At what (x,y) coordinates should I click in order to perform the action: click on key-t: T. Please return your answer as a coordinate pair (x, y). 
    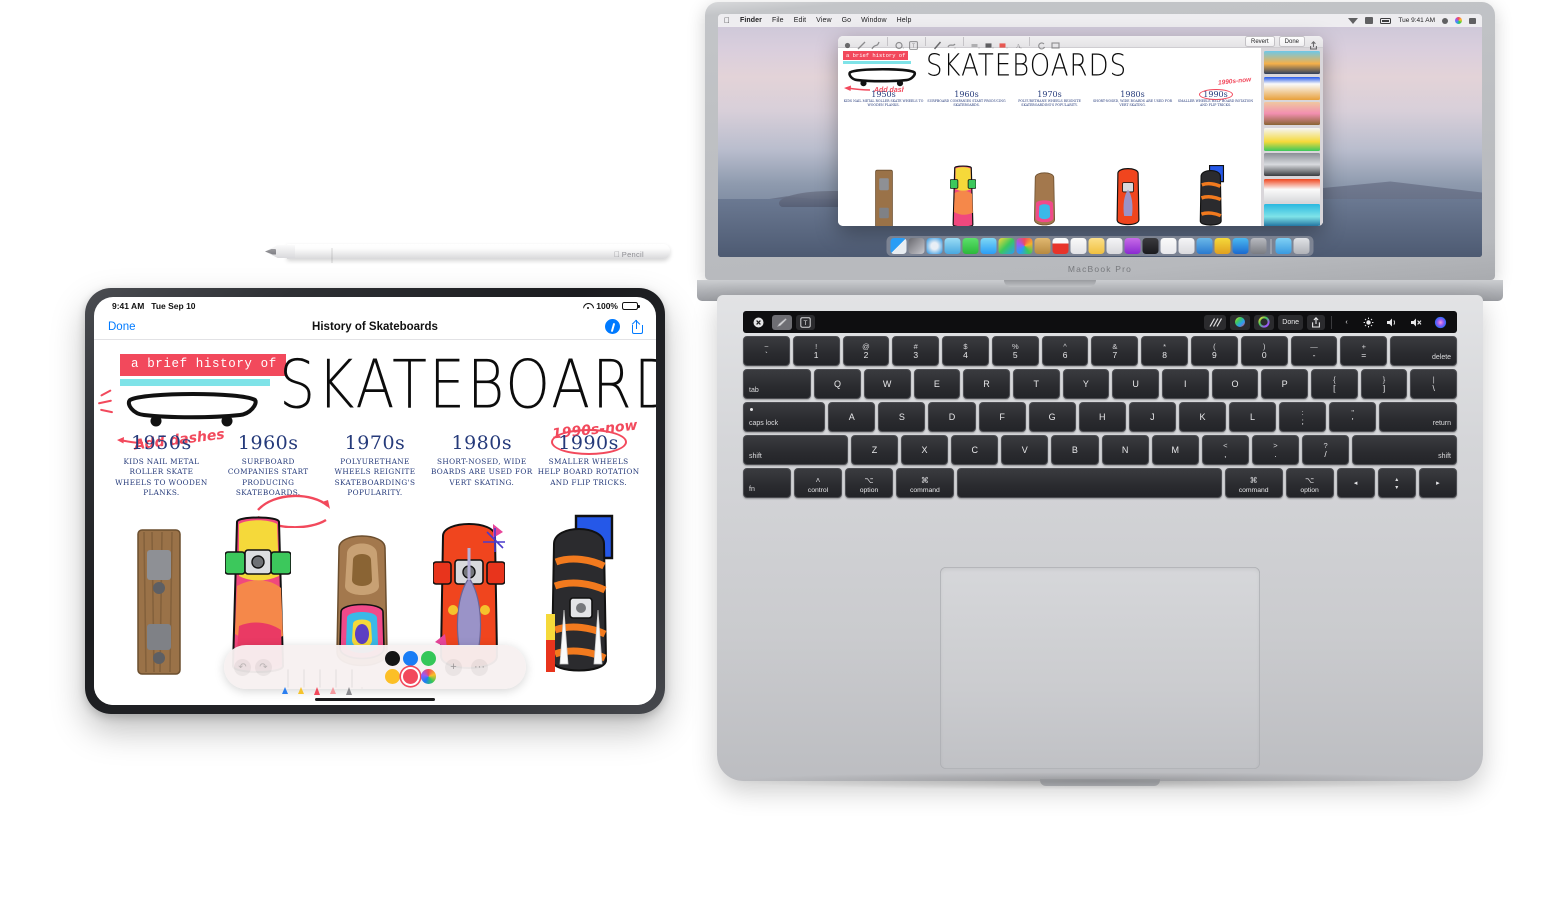
    Looking at the image, I should click on (1036, 384).